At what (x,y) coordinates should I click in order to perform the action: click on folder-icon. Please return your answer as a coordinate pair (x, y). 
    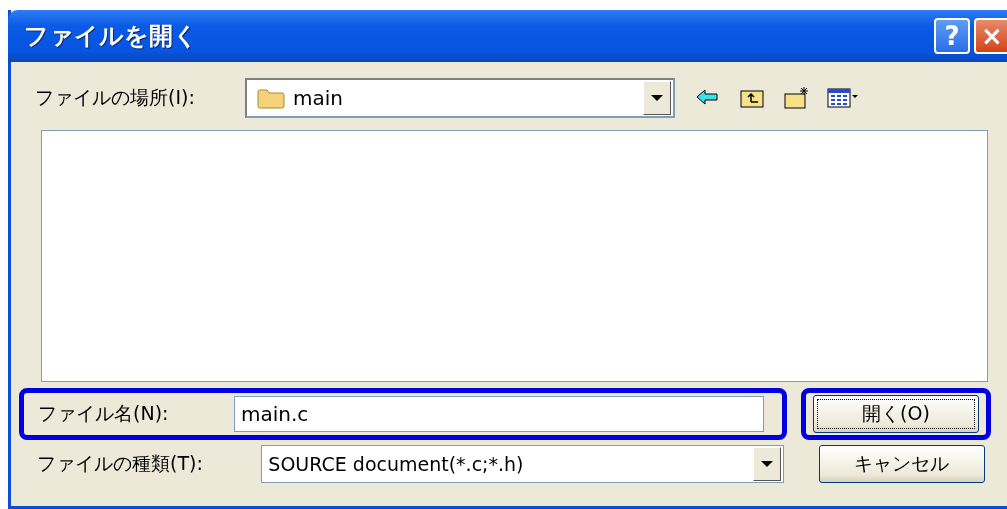
    Looking at the image, I should click on (271, 98).